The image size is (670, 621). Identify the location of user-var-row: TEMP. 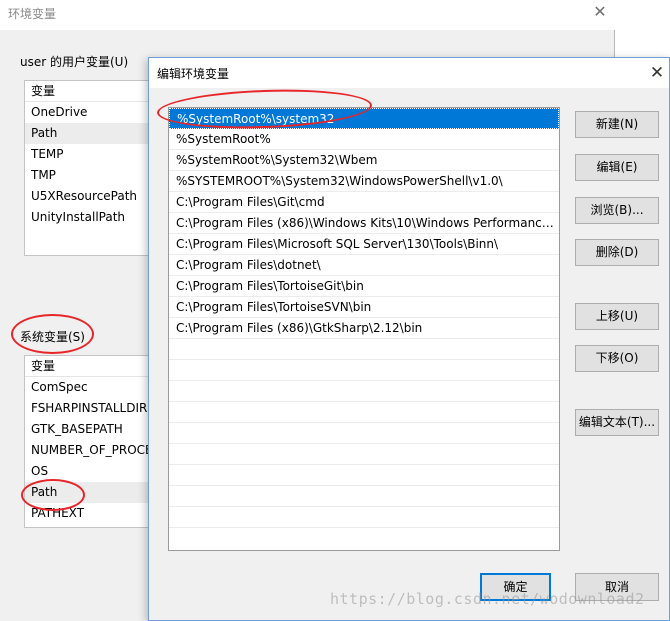
(89, 154).